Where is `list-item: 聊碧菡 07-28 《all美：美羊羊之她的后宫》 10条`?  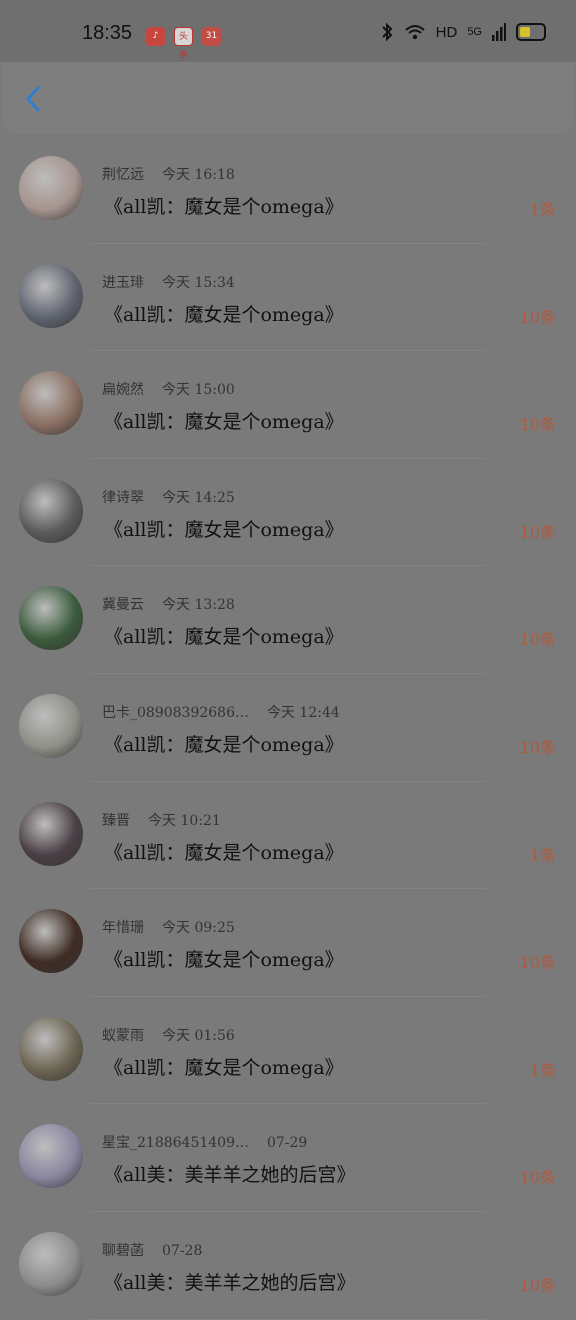
list-item: 聊碧菡 07-28 《all美：美羊羊之她的后宫》 10条 is located at coordinates (288, 1266).